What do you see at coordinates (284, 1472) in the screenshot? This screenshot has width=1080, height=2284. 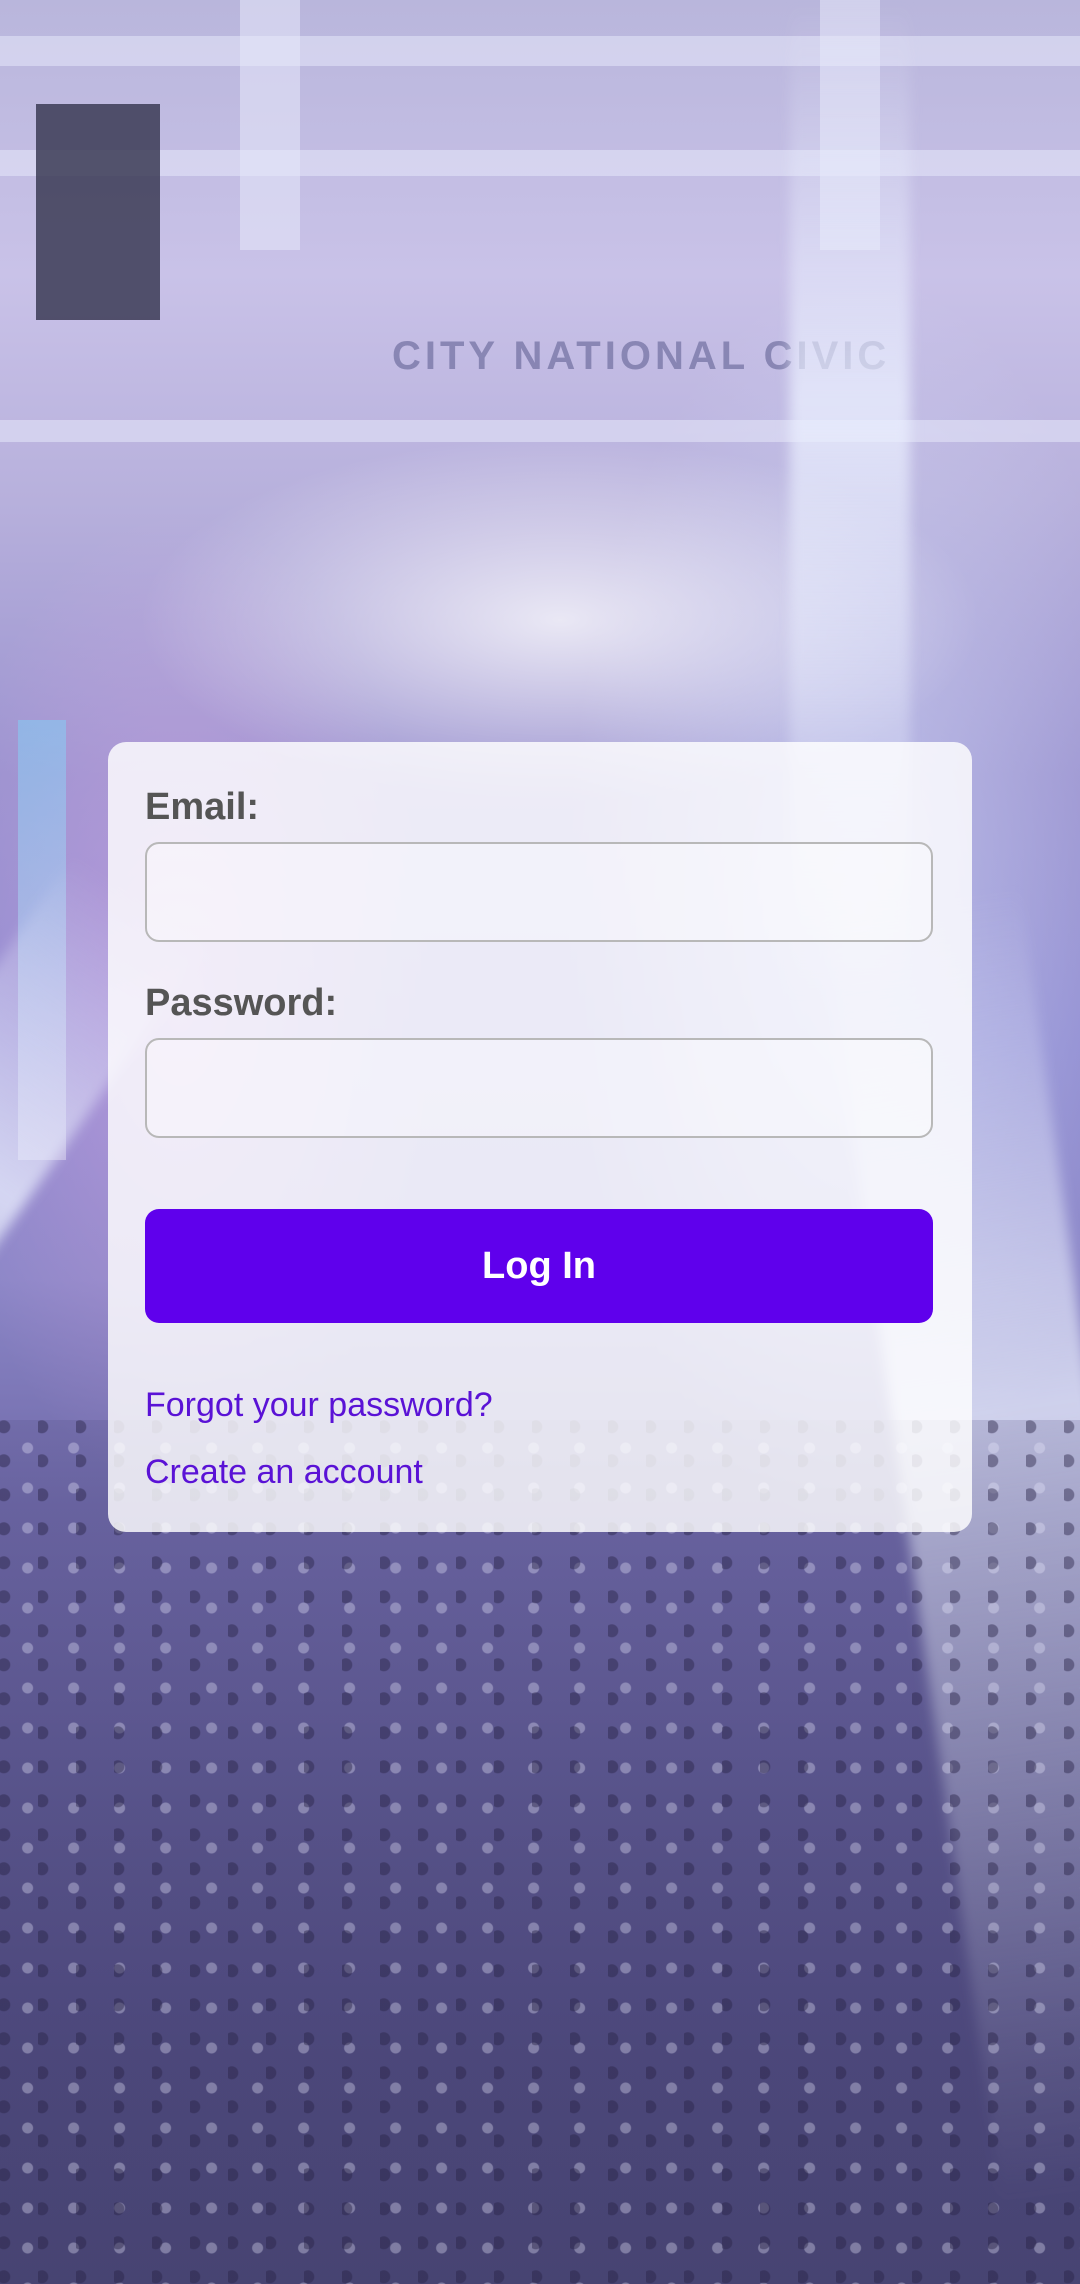 I see `create-account-link: Create an account` at bounding box center [284, 1472].